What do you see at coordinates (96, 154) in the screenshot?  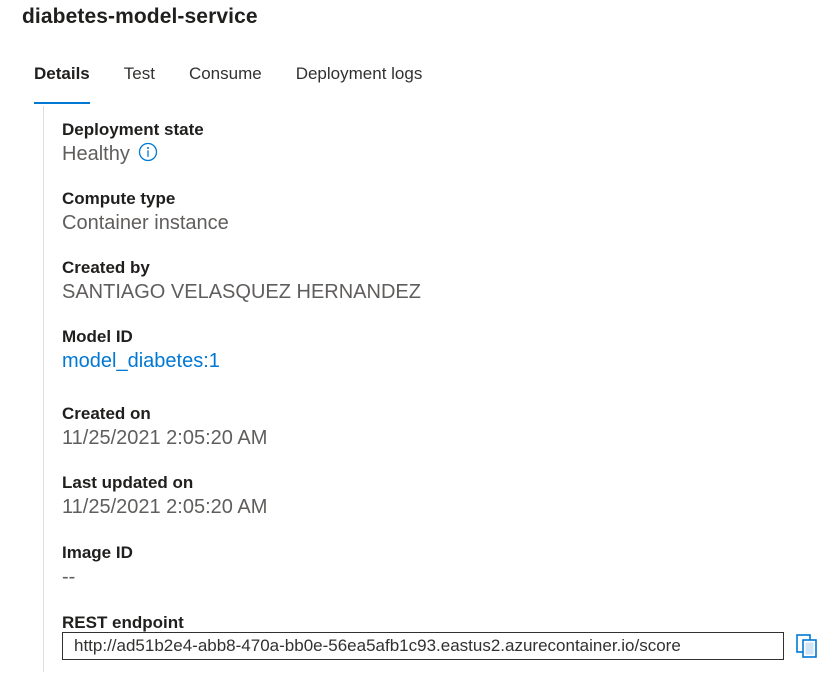 I see `deployment-state-value: Healthy` at bounding box center [96, 154].